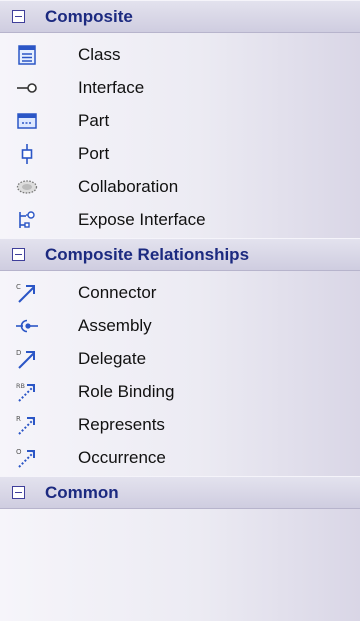 Image resolution: width=360 pixels, height=621 pixels. What do you see at coordinates (180, 186) in the screenshot?
I see `toolbox-item-collaboration: Collaboration` at bounding box center [180, 186].